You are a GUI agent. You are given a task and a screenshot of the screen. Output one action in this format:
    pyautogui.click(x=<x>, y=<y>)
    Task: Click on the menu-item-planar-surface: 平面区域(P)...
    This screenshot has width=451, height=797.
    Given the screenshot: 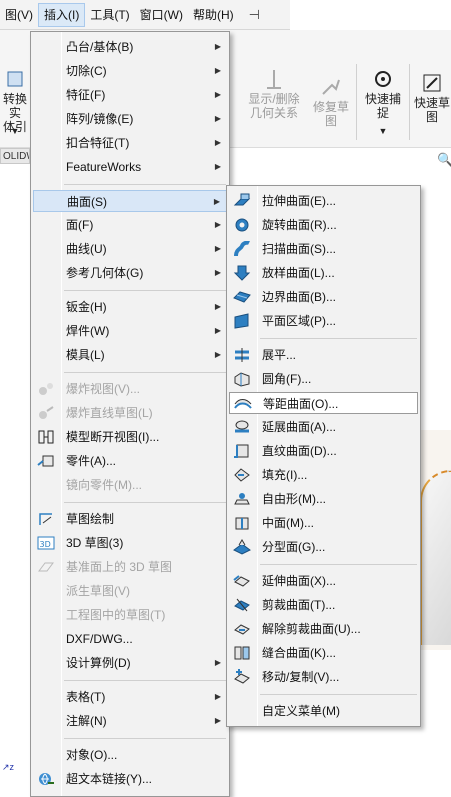 What is the action you would take?
    pyautogui.click(x=323, y=321)
    